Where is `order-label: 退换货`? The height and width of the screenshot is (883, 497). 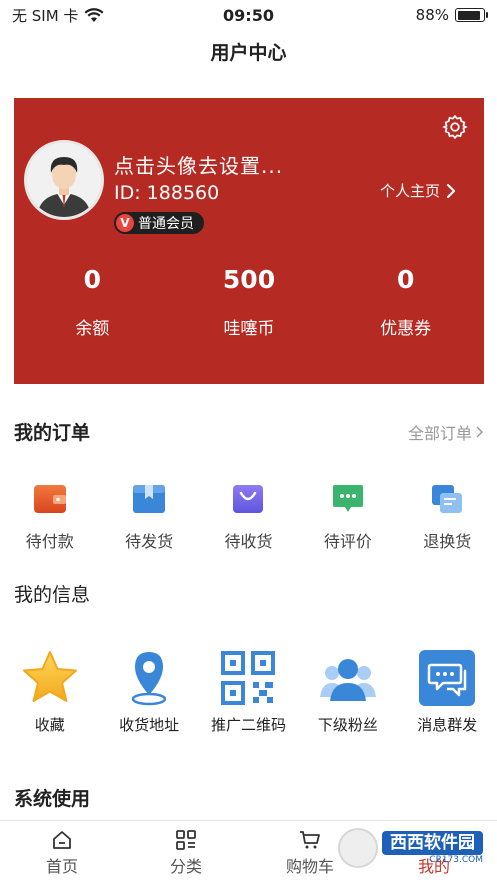
order-label: 退换货 is located at coordinates (447, 541).